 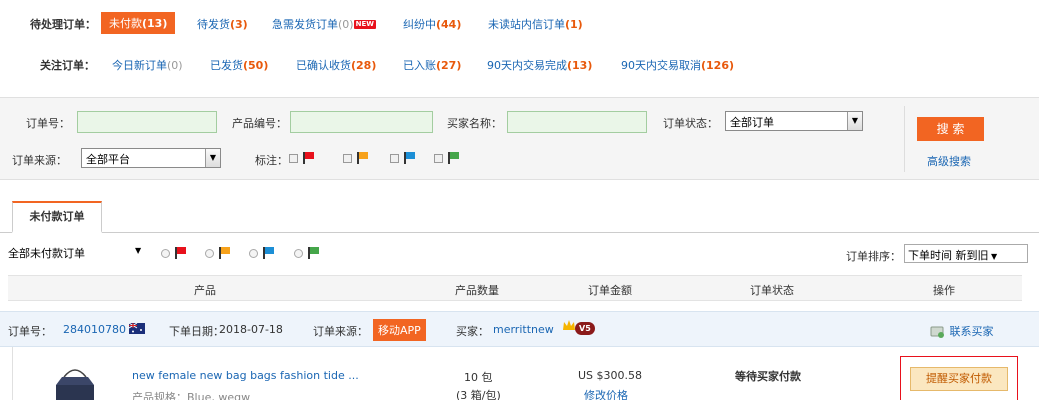 I want to click on order-status-select: 全部订单 ▼, so click(x=794, y=121).